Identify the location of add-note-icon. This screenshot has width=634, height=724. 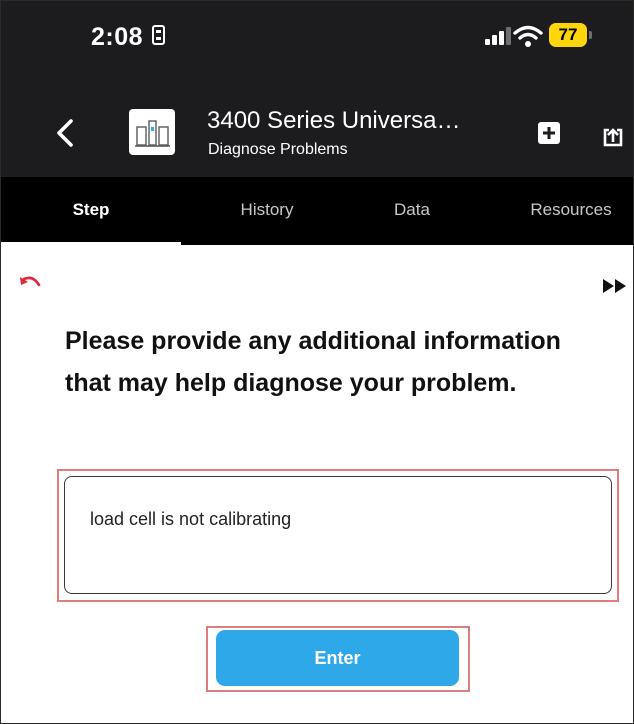
(549, 133).